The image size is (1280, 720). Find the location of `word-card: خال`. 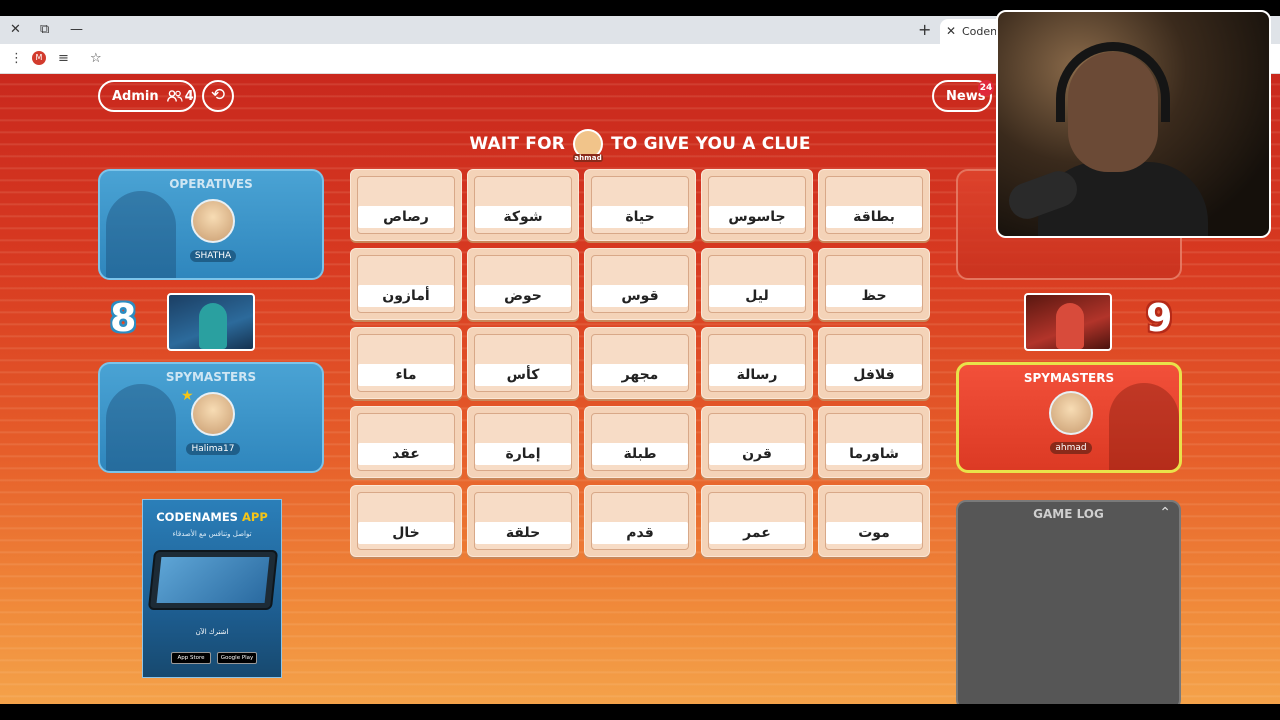

word-card: خال is located at coordinates (406, 521).